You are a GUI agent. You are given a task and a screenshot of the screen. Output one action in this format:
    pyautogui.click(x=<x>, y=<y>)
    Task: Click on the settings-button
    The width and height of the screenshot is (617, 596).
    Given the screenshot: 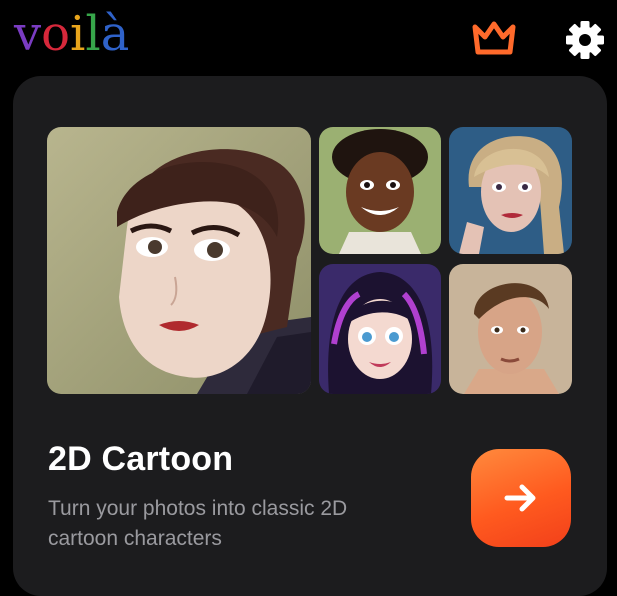 What is the action you would take?
    pyautogui.click(x=585, y=40)
    